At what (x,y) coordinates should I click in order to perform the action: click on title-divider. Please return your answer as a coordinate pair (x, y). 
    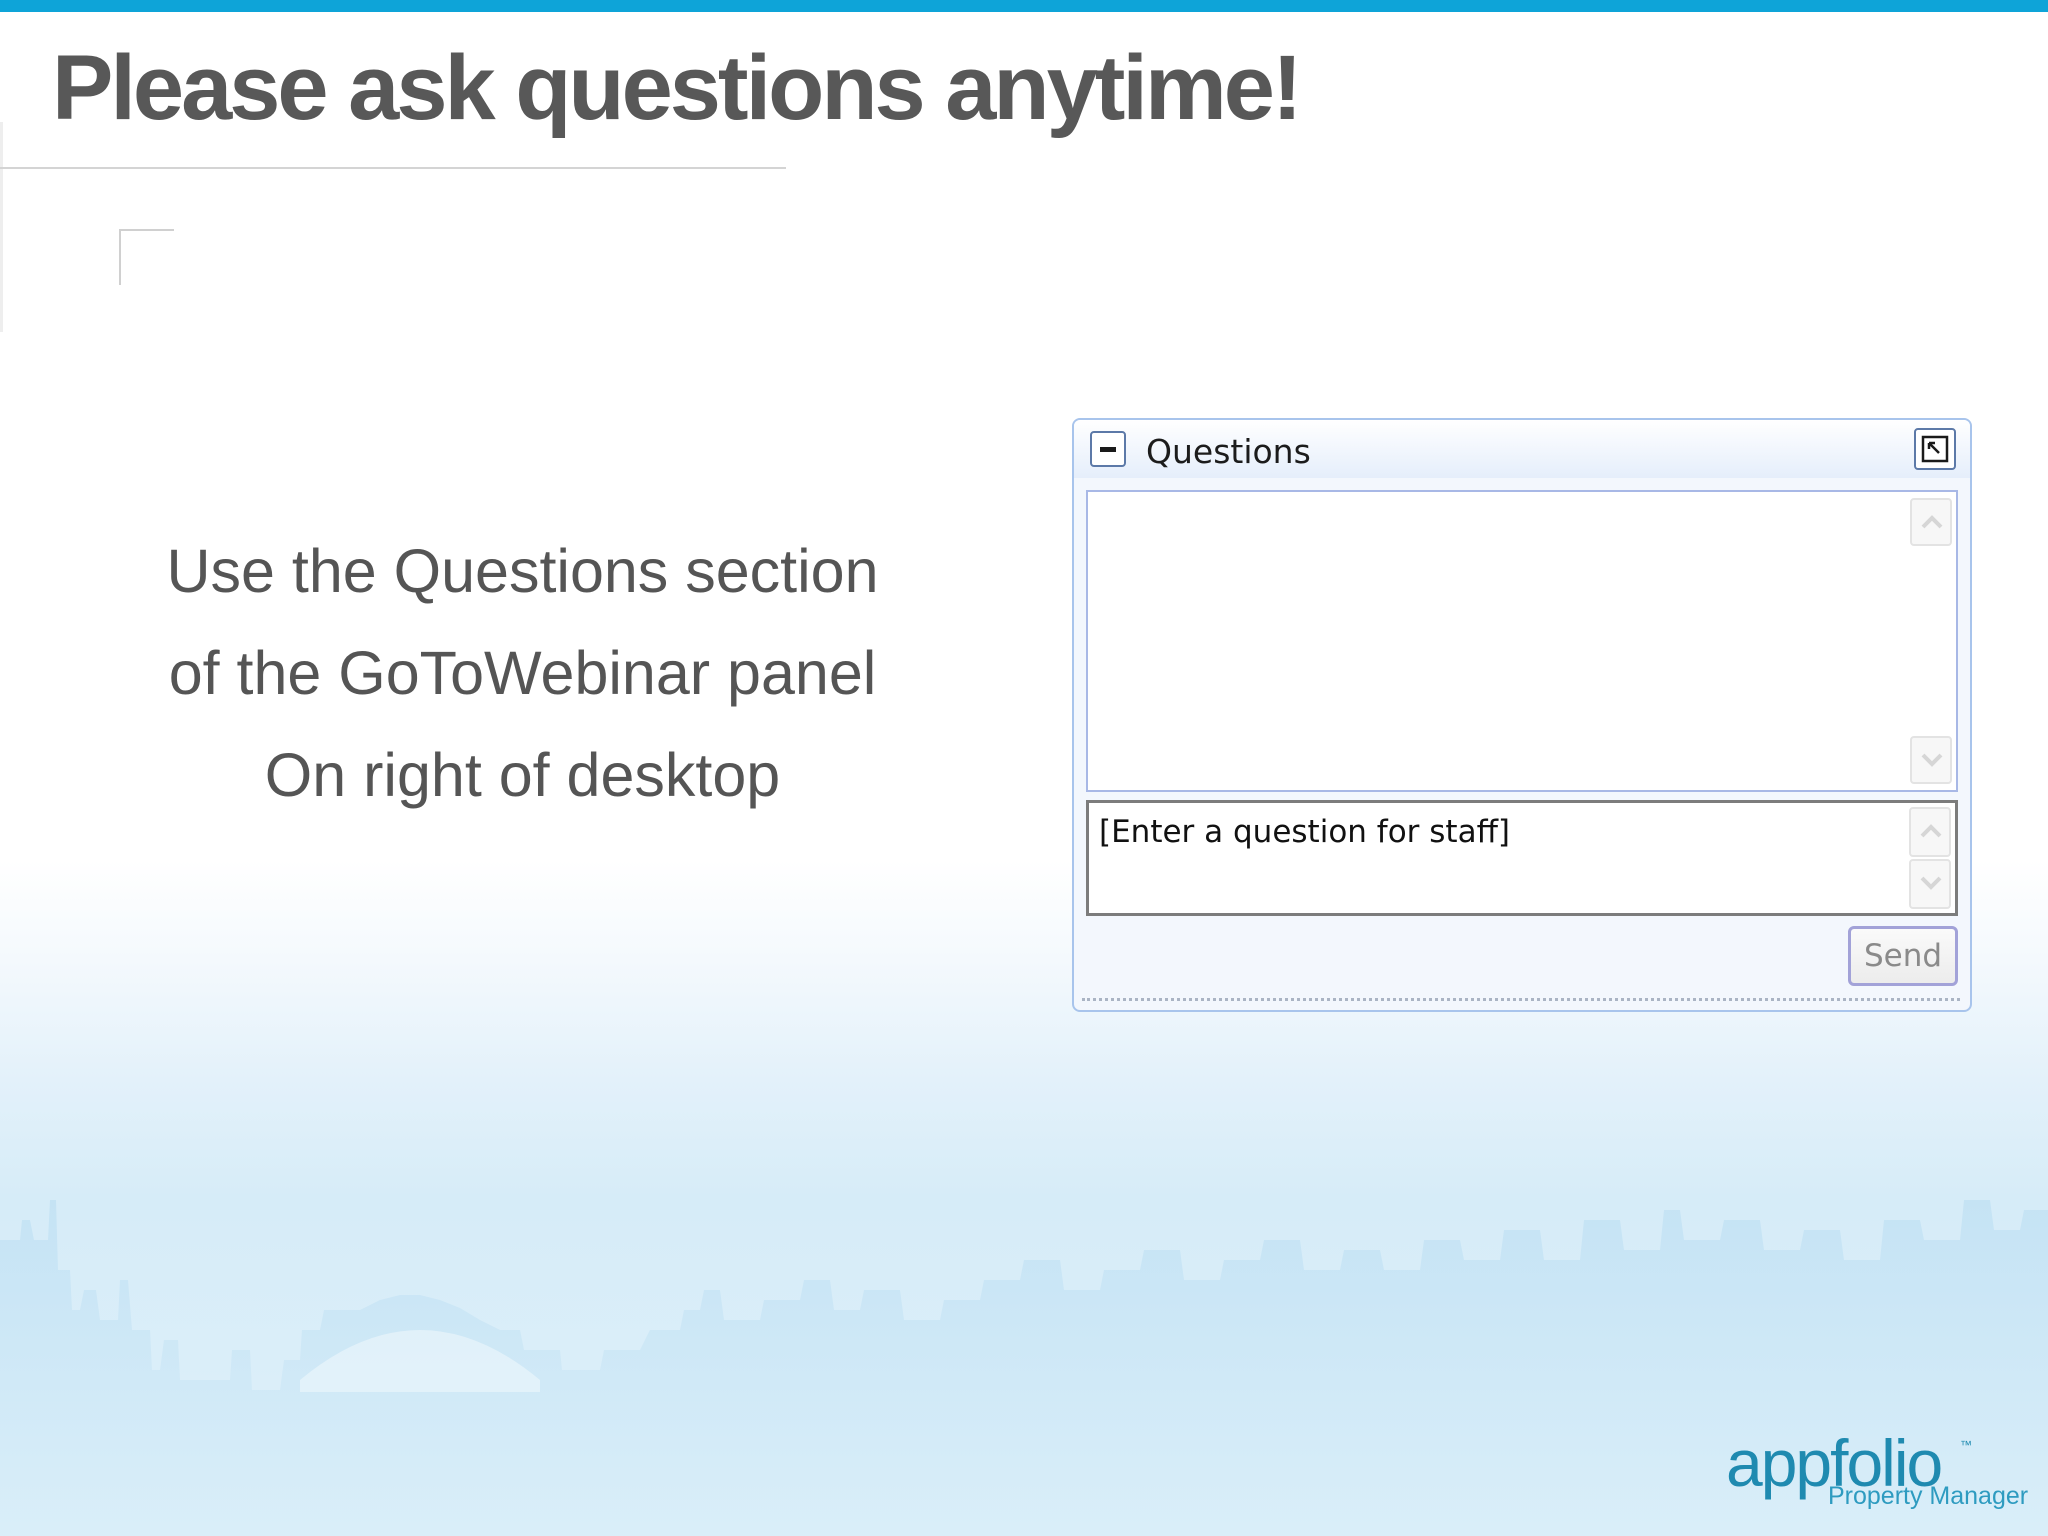
    Looking at the image, I should click on (393, 168).